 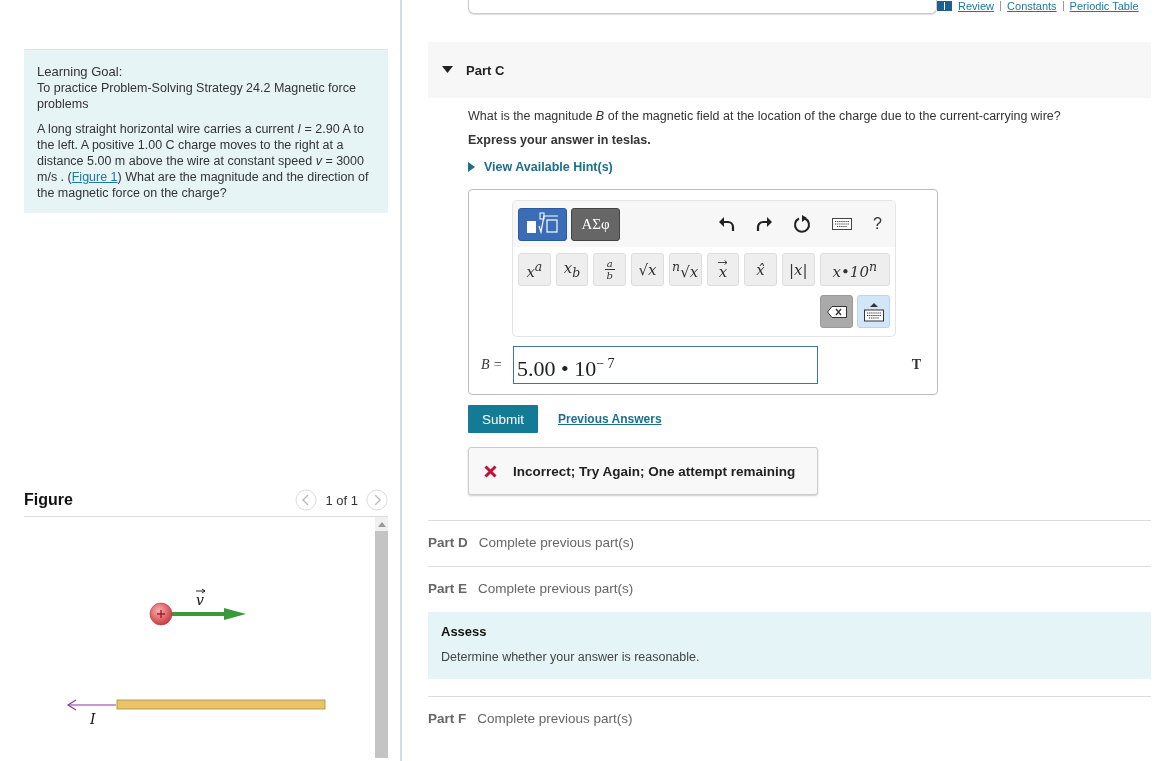 I want to click on unit-label: T, so click(x=916, y=365).